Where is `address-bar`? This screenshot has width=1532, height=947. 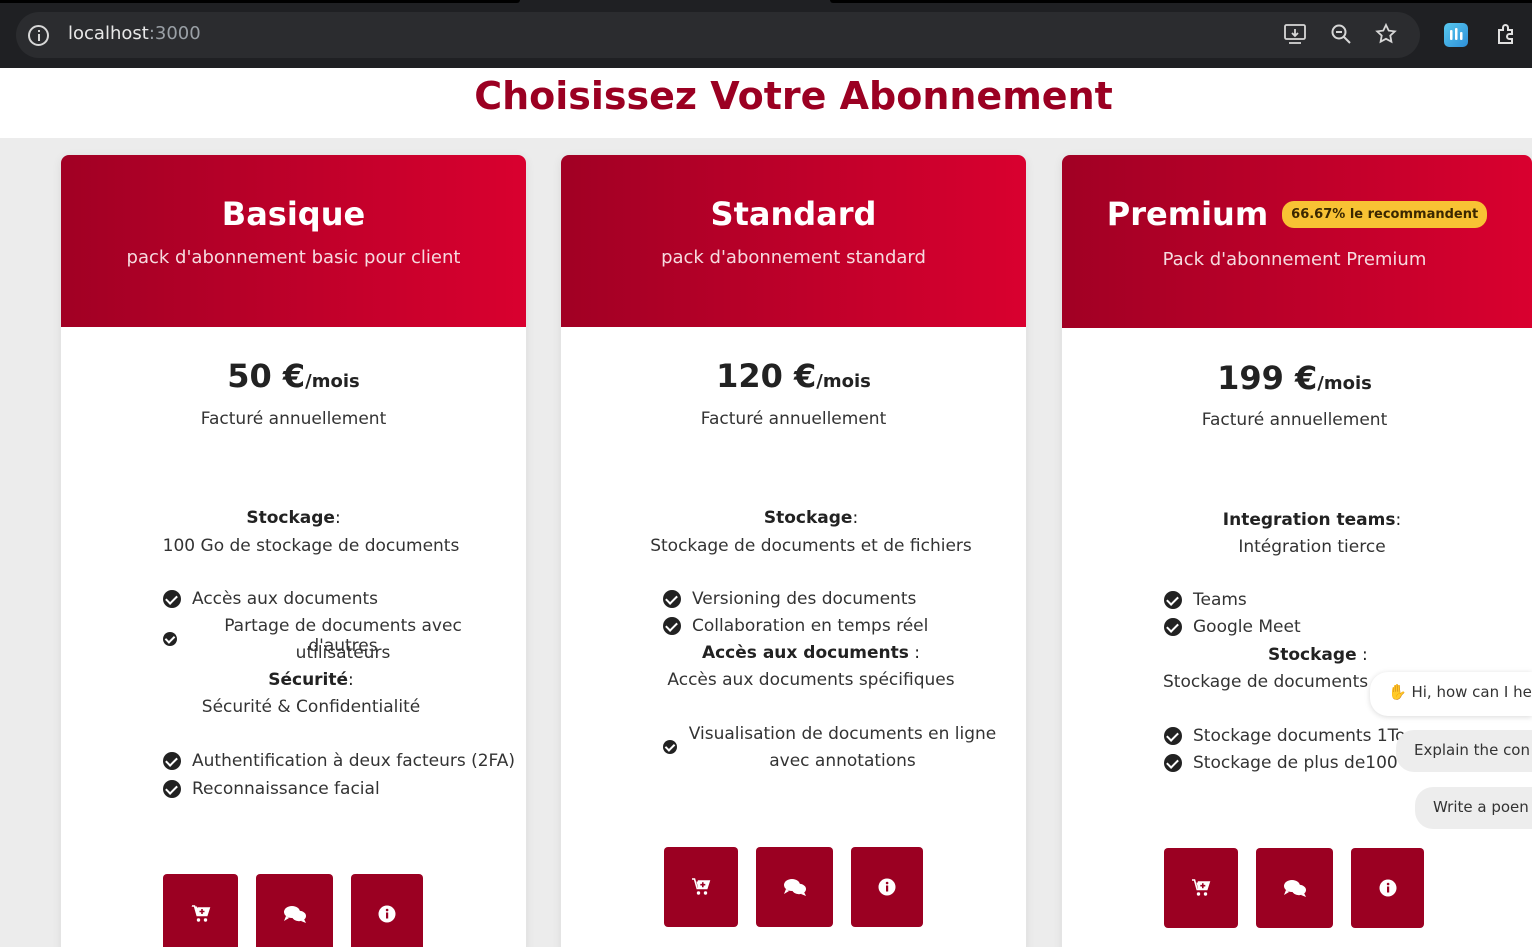
address-bar is located at coordinates (718, 35).